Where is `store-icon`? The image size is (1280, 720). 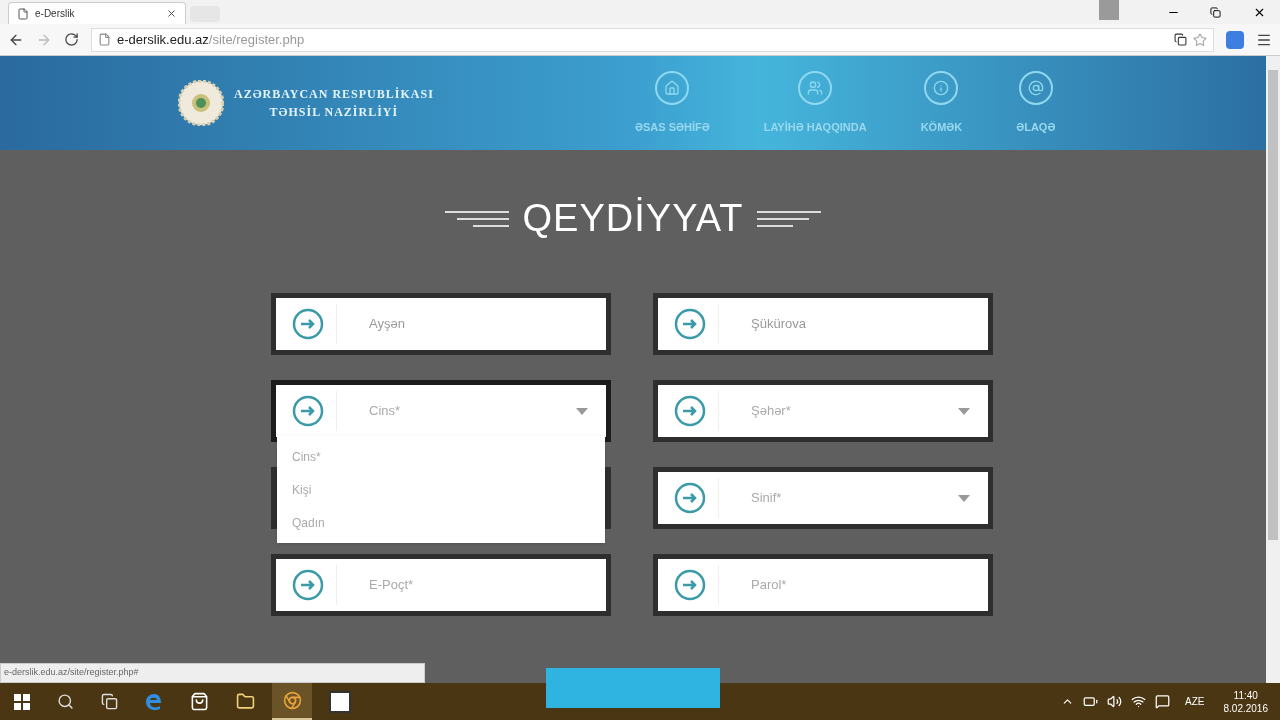 store-icon is located at coordinates (199, 701).